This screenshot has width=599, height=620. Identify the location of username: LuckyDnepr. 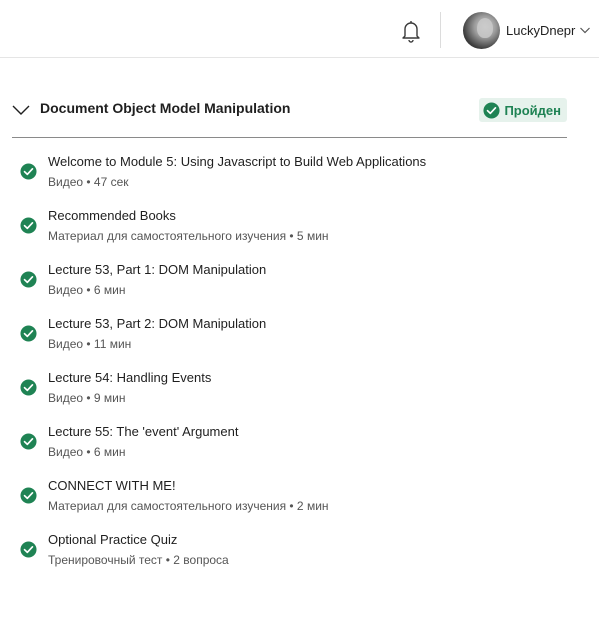
(541, 30).